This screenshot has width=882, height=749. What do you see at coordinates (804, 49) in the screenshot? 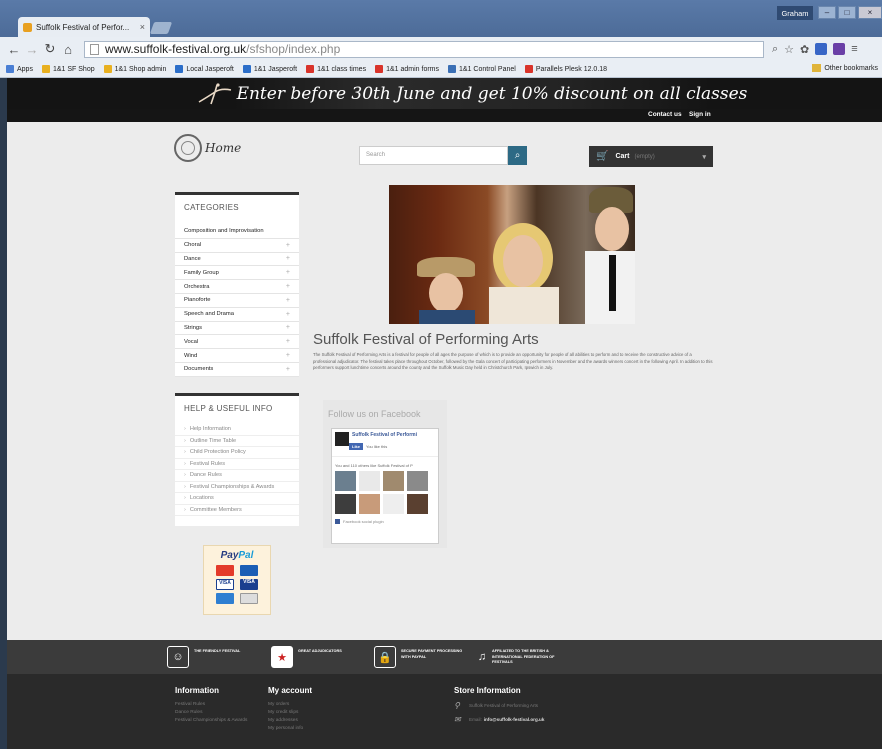
I see `extension-gear-icon: ✿` at bounding box center [804, 49].